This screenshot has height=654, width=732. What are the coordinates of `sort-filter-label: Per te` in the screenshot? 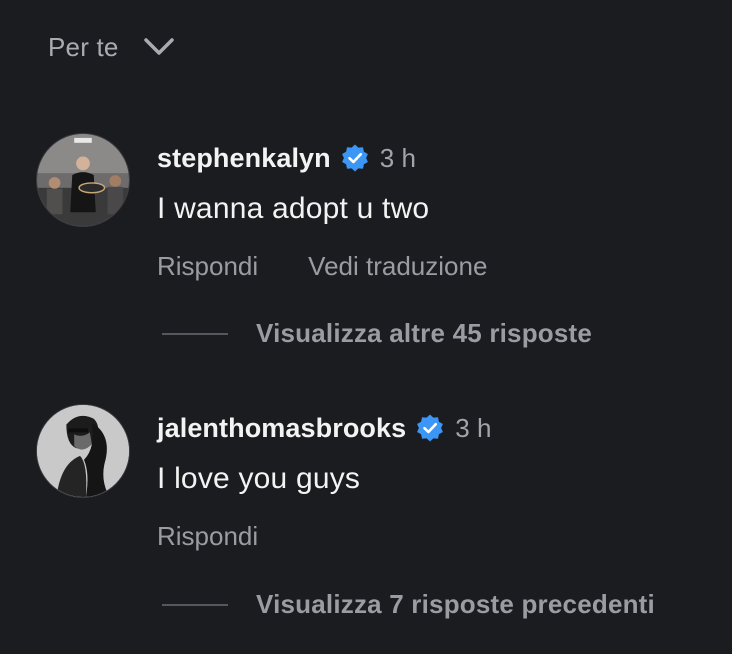 It's located at (83, 46).